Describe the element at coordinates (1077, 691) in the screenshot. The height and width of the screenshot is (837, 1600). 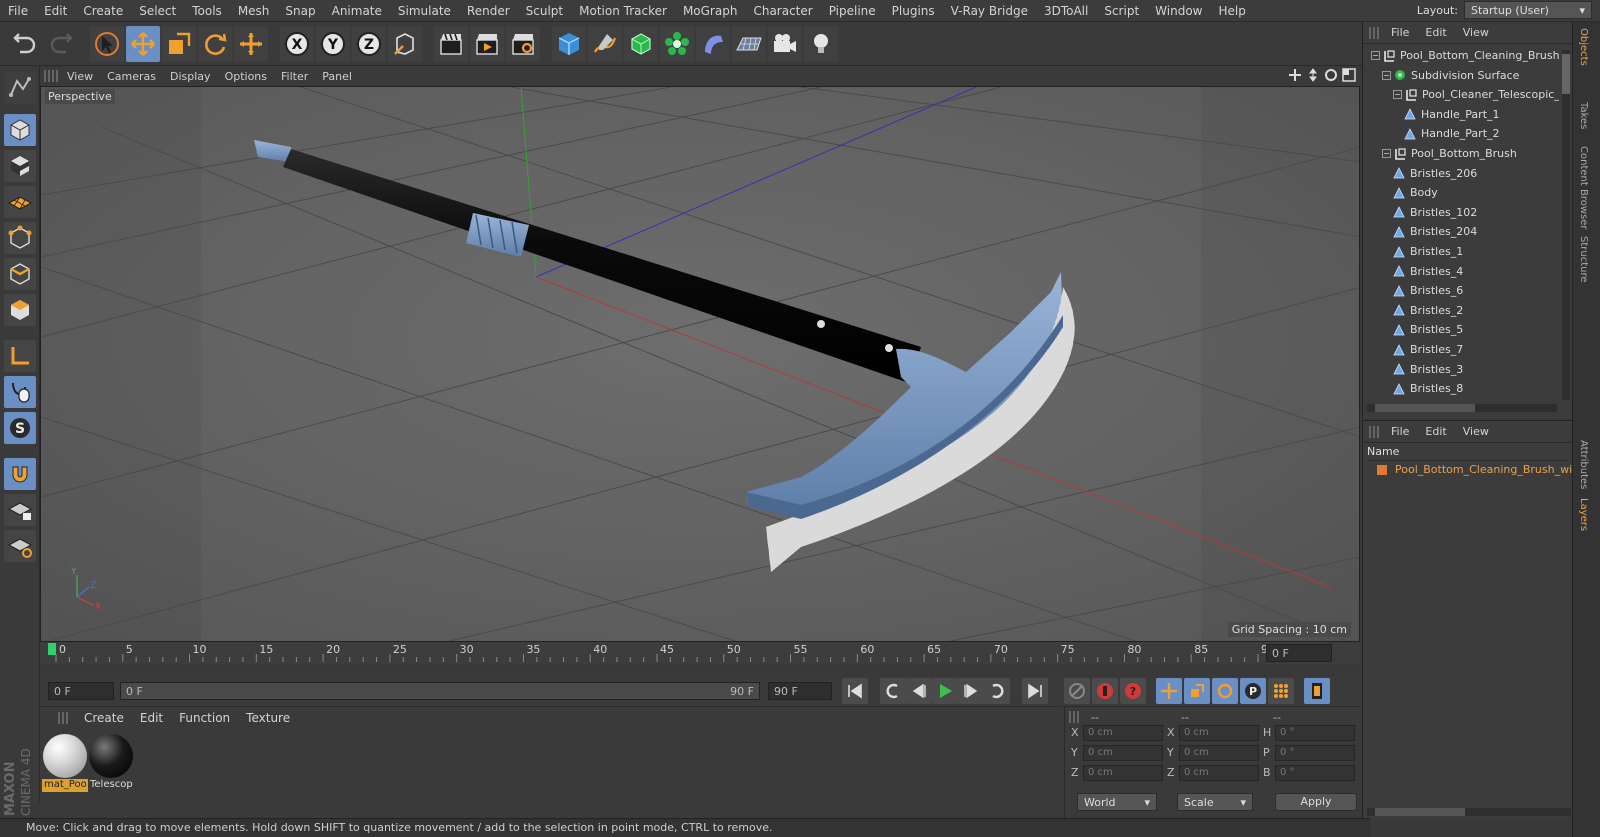
I see `record-active-objects-button` at that location.